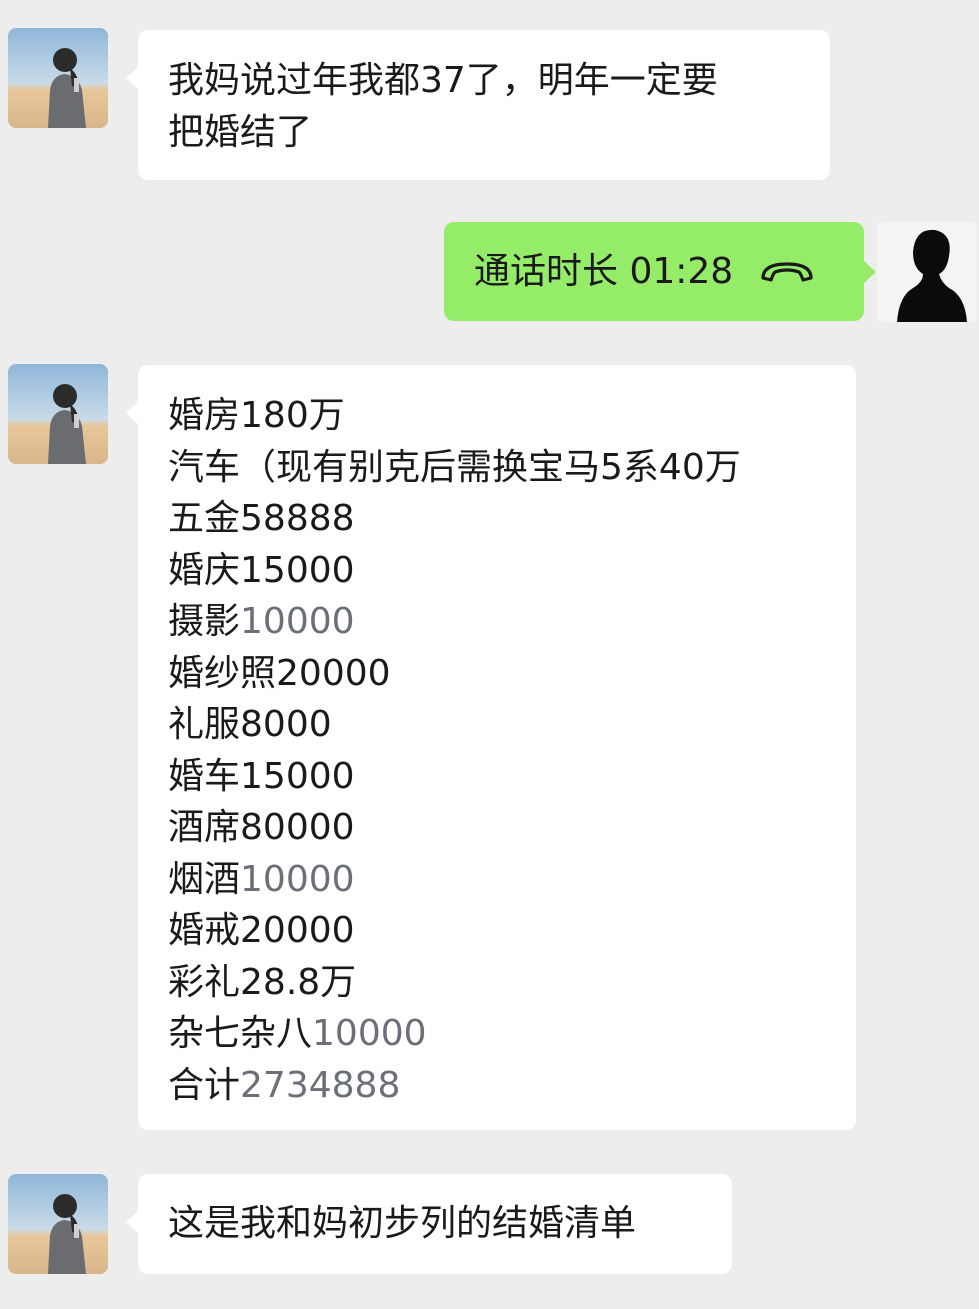 The image size is (979, 1309). Describe the element at coordinates (204, 1085) in the screenshot. I see `item-label: 合计` at that location.